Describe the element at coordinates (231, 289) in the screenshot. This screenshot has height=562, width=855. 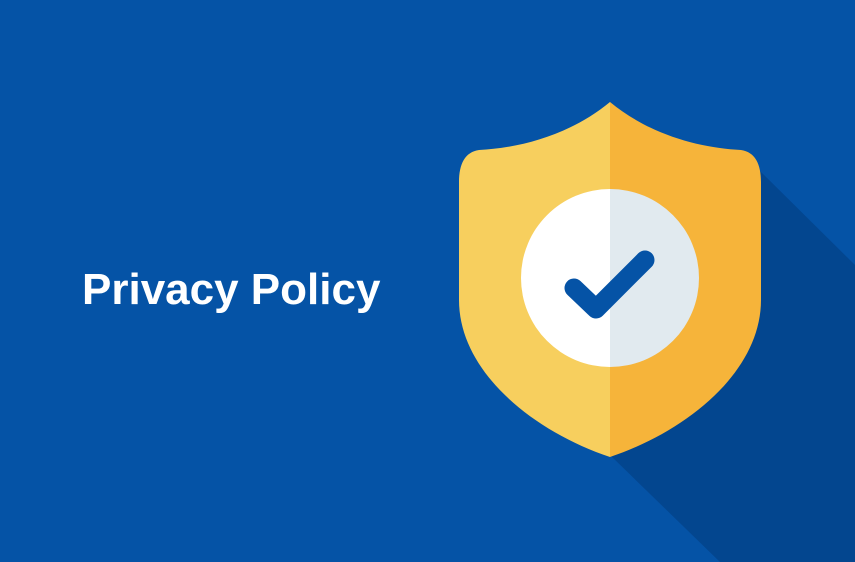
I see `page-title: Privacy Policy` at that location.